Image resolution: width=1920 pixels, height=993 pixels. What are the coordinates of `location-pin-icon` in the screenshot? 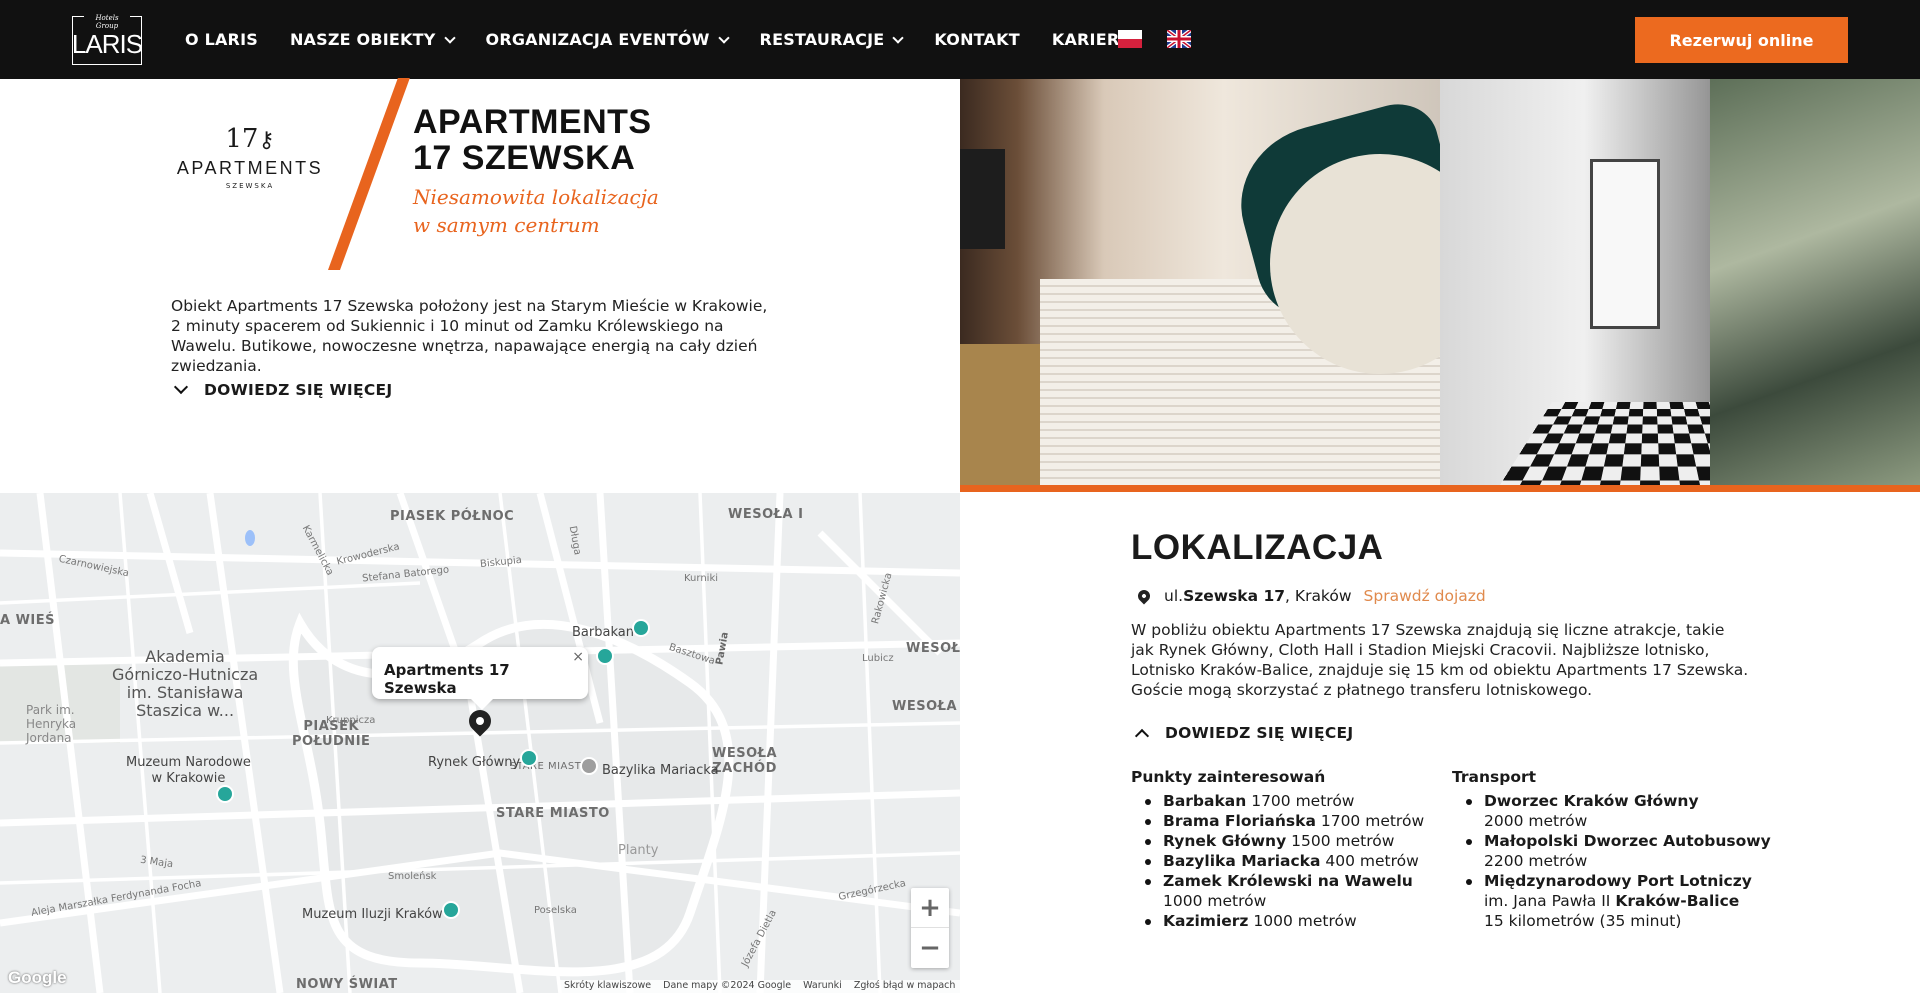 It's located at (1144, 596).